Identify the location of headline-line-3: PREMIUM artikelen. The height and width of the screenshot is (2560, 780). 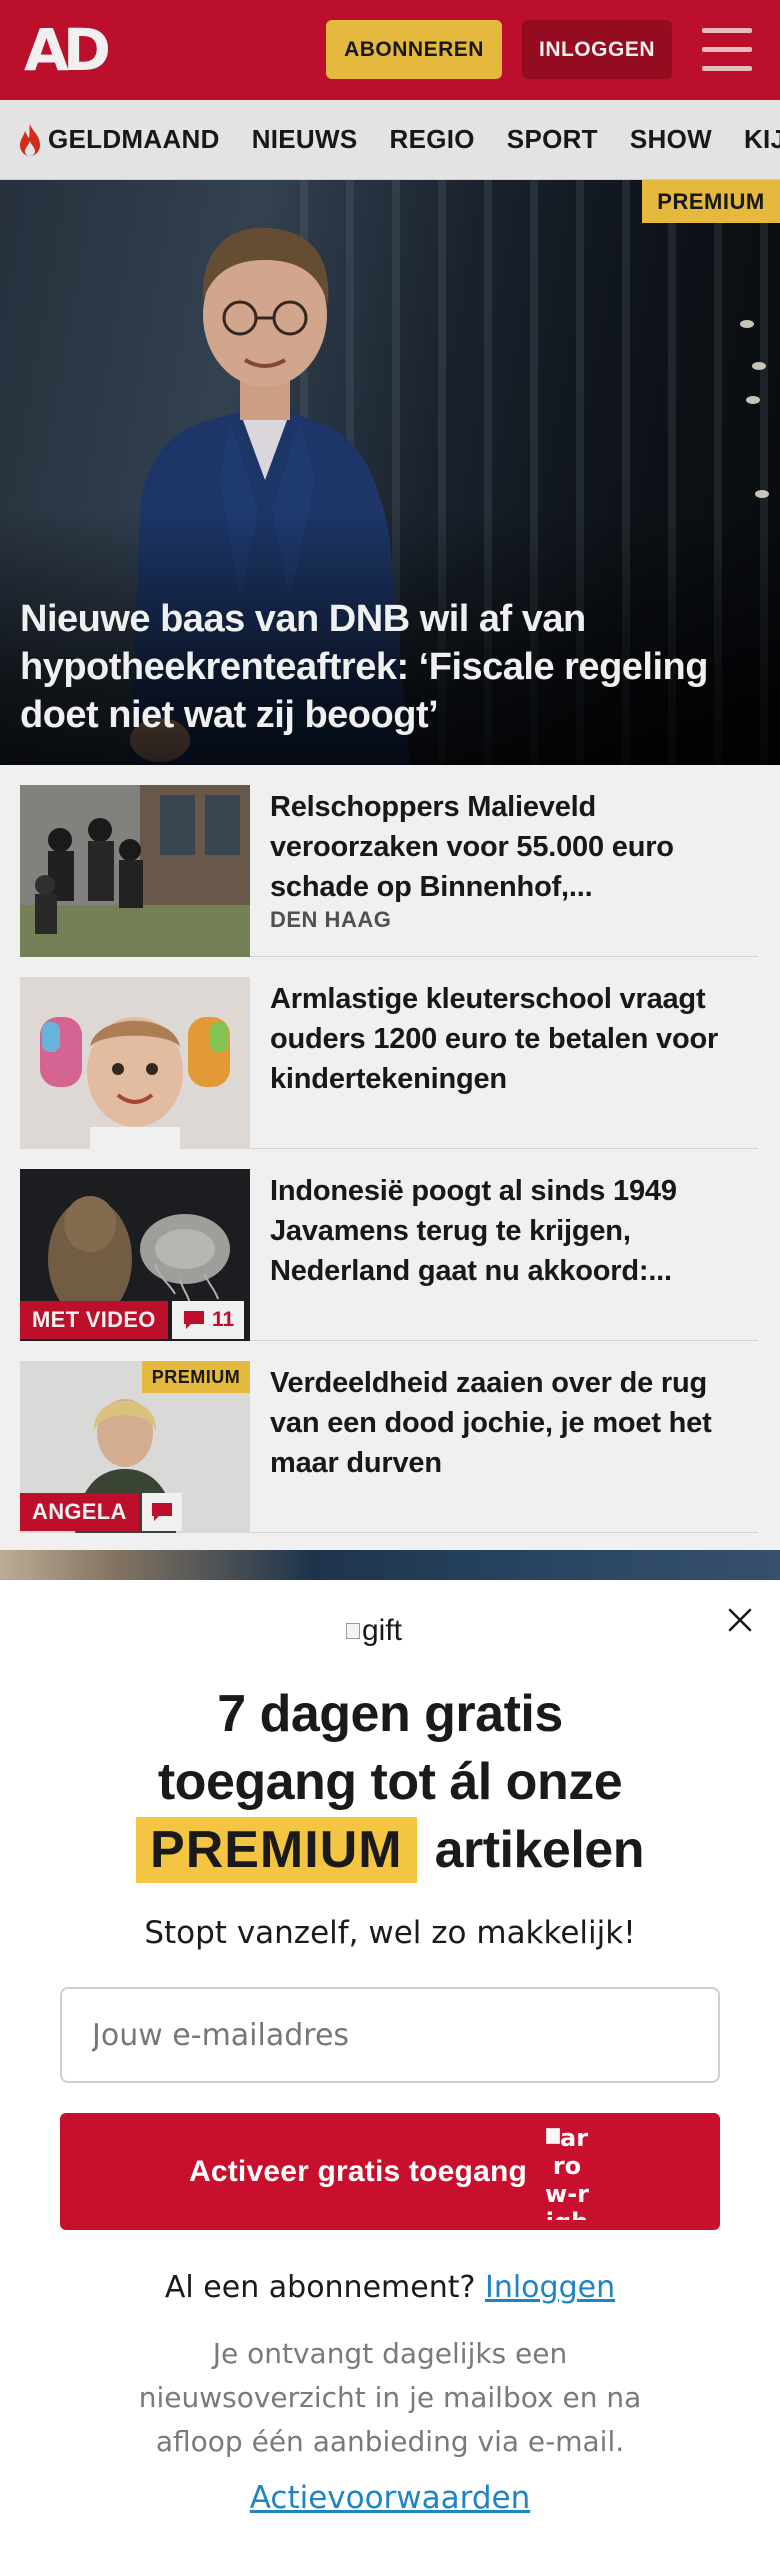
(390, 1850).